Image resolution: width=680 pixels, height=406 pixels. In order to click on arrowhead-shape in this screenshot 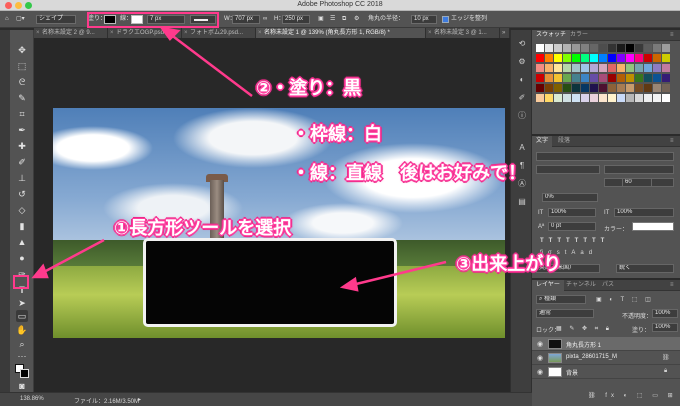, I will do `click(349, 284)`.